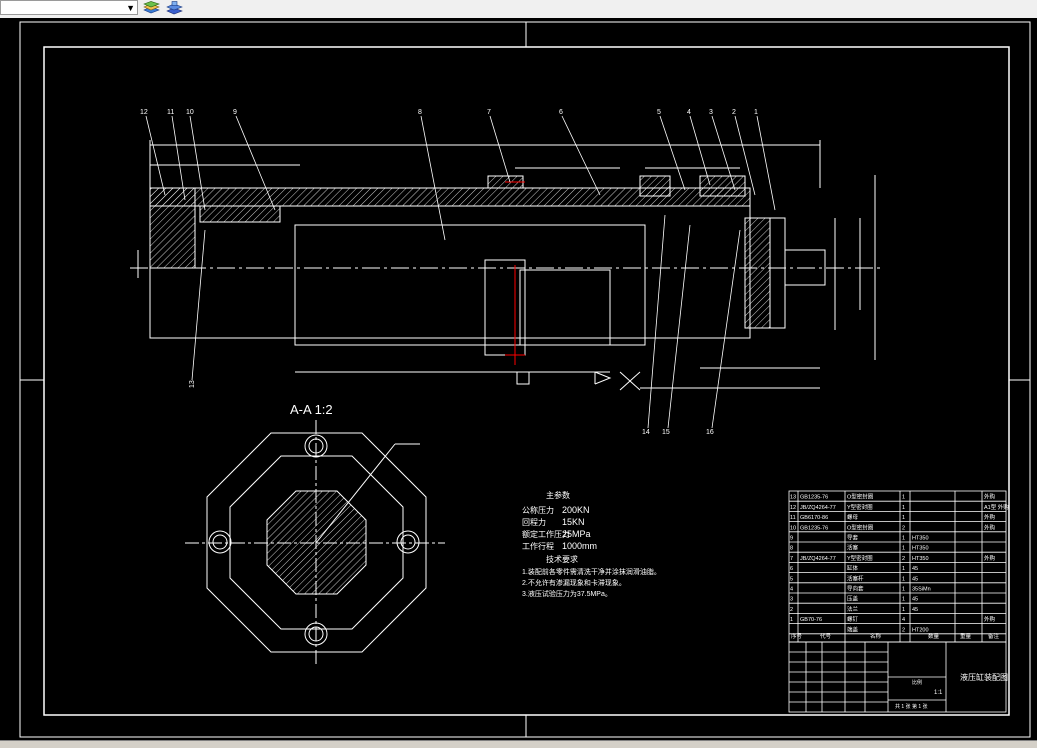 Image resolution: width=1037 pixels, height=748 pixels. I want to click on bom-cell-code: GB6170-86, so click(814, 518).